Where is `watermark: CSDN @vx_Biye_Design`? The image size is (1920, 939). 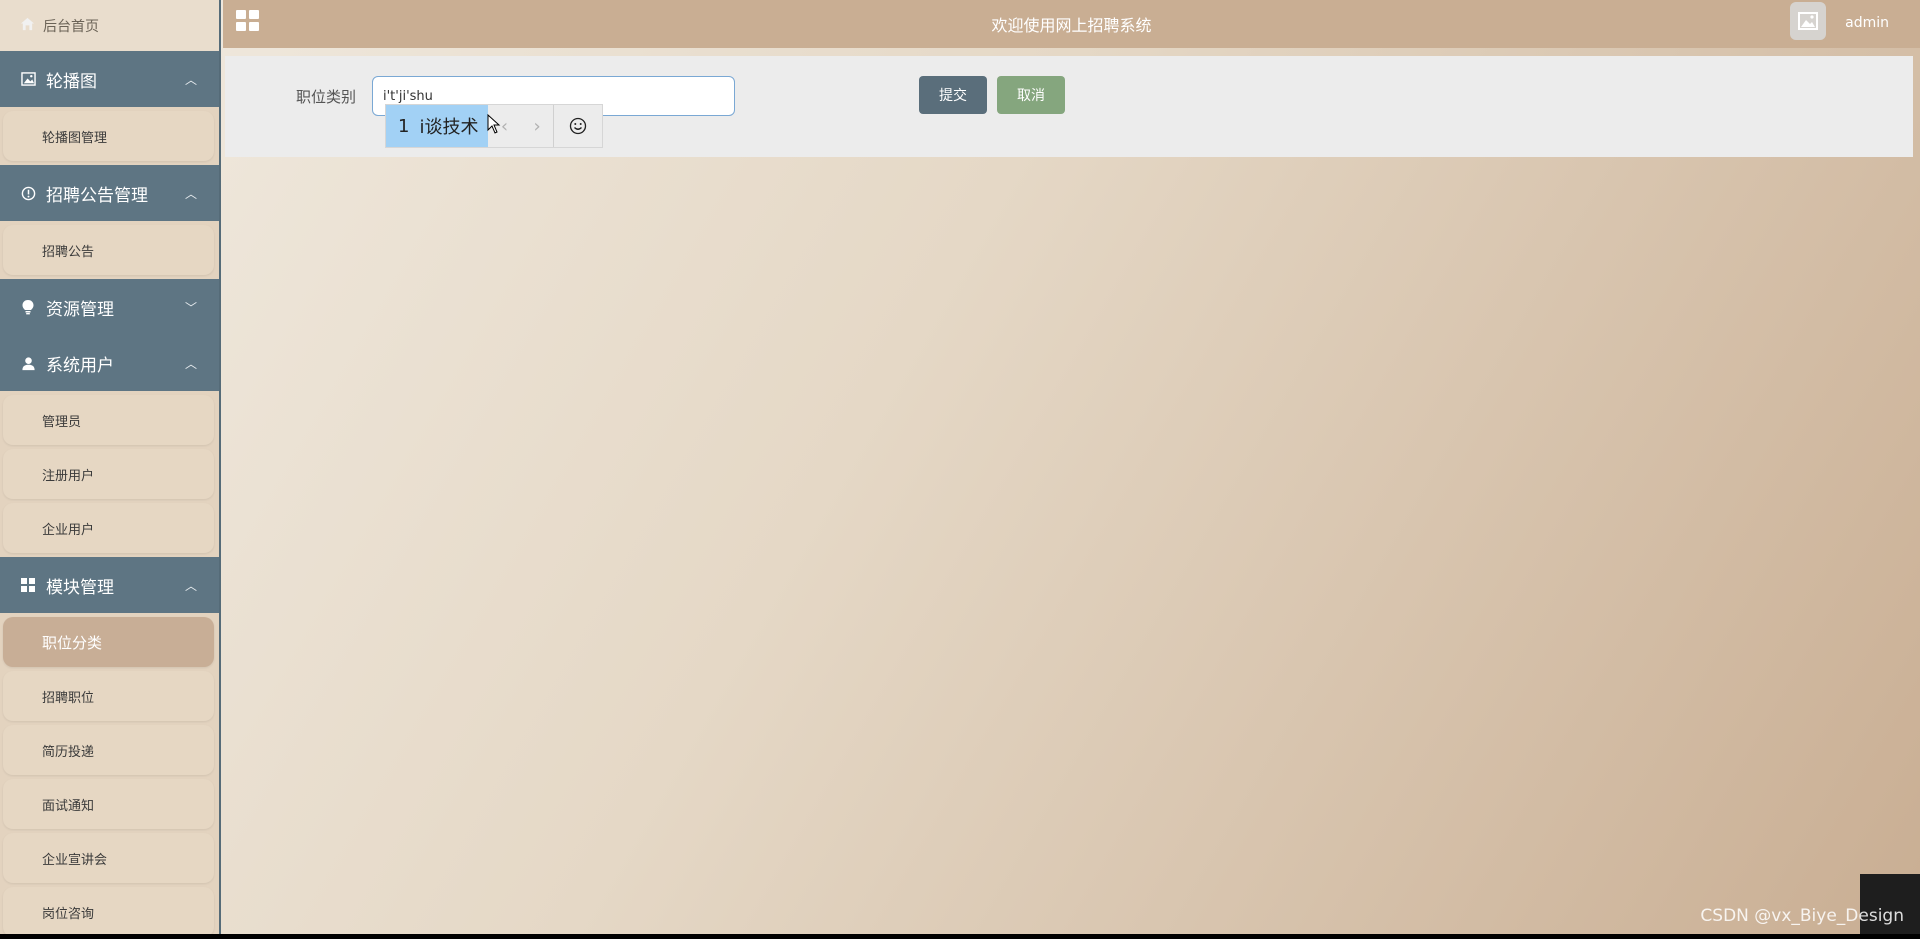
watermark: CSDN @vx_Biye_Design is located at coordinates (1802, 916).